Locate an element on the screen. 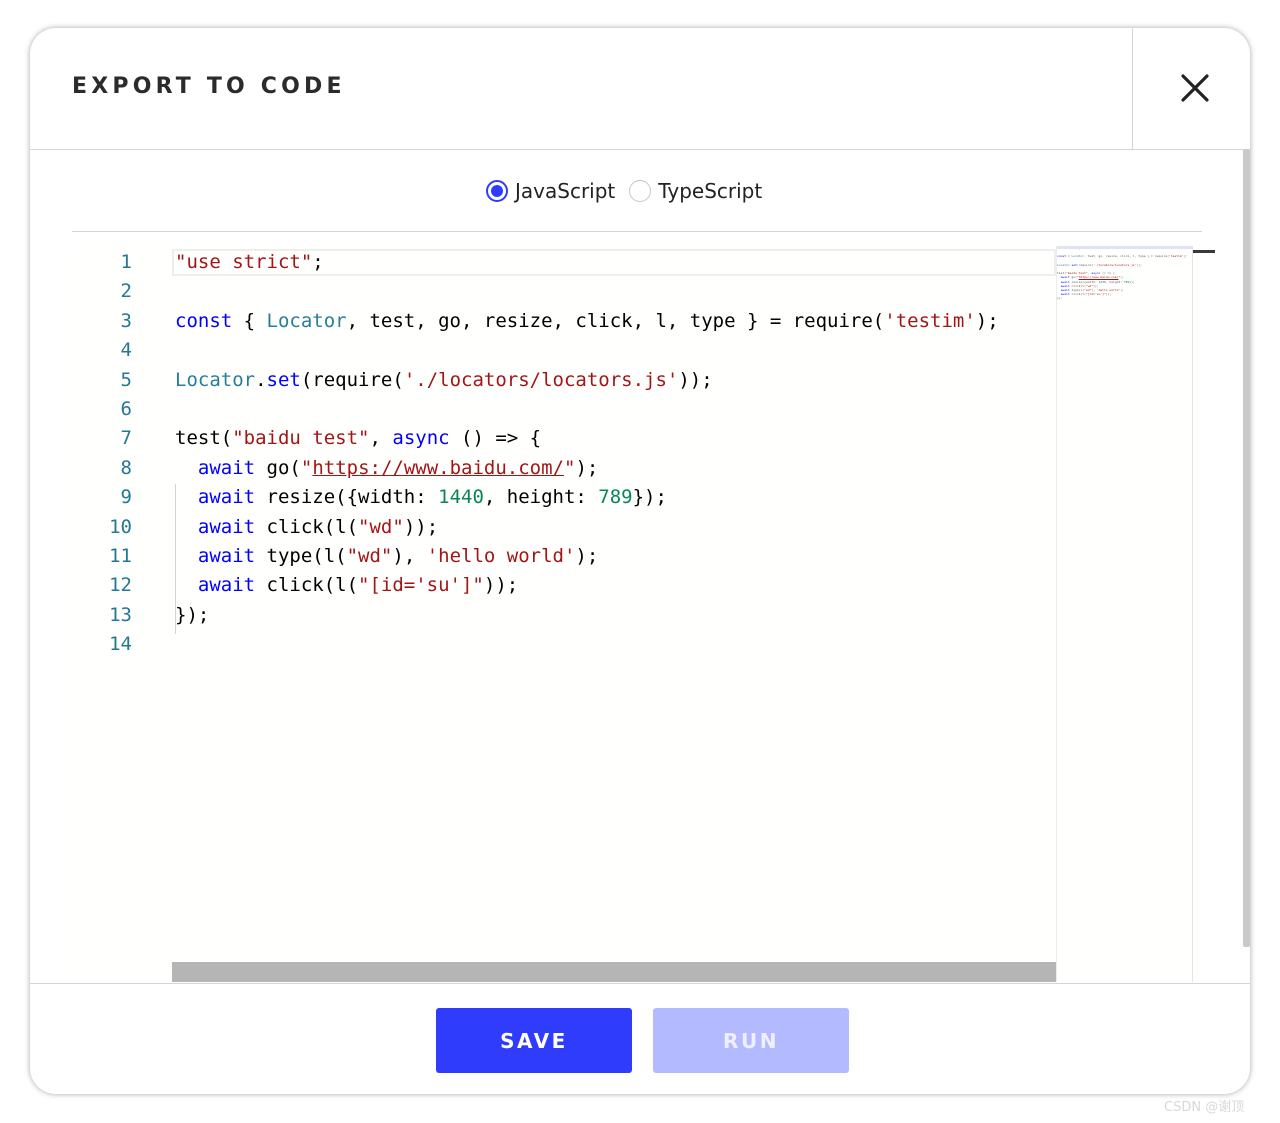 The width and height of the screenshot is (1280, 1123). code-token: type(l( is located at coordinates (301, 556).